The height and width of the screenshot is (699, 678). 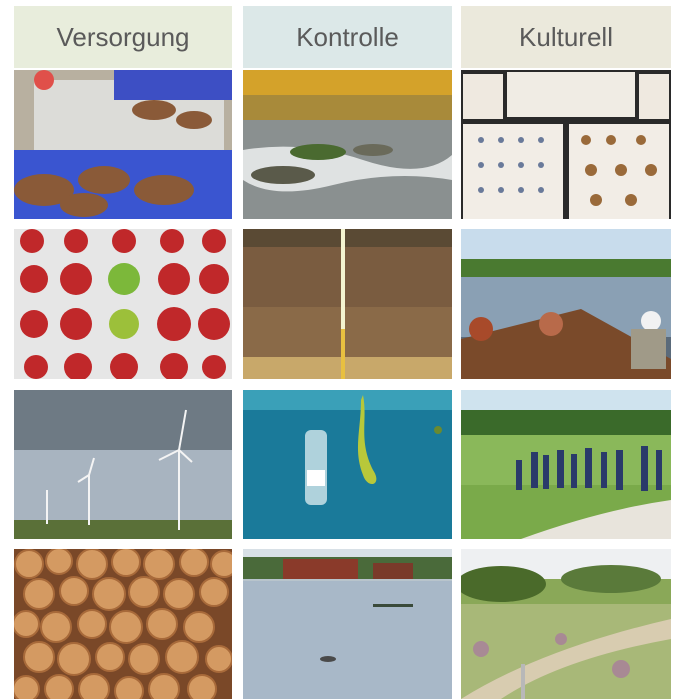 I want to click on image-crabs-crates, so click(x=123, y=144).